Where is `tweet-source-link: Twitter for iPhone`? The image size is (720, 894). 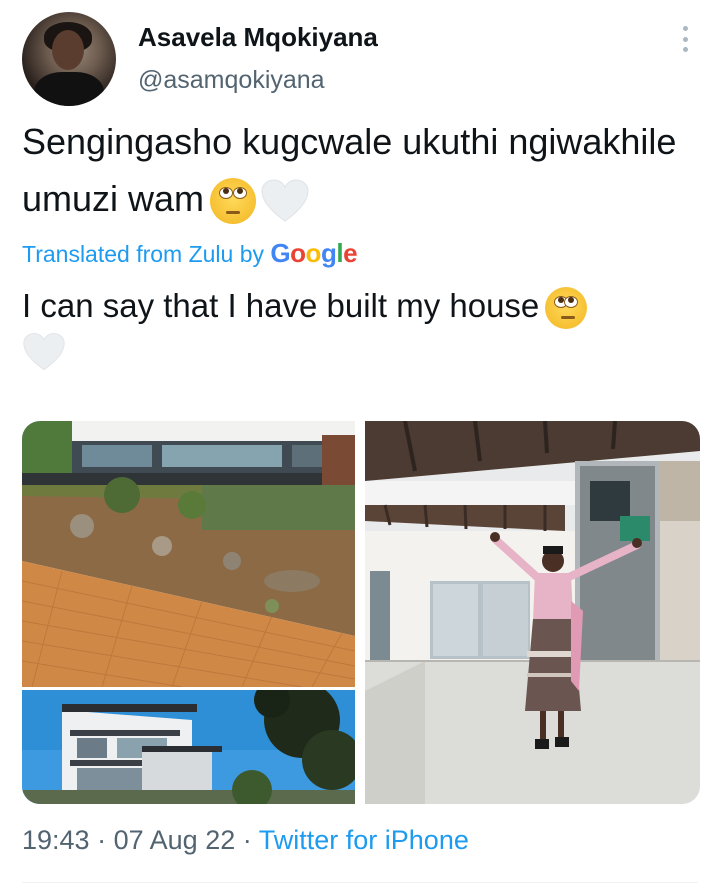 tweet-source-link: Twitter for iPhone is located at coordinates (364, 840).